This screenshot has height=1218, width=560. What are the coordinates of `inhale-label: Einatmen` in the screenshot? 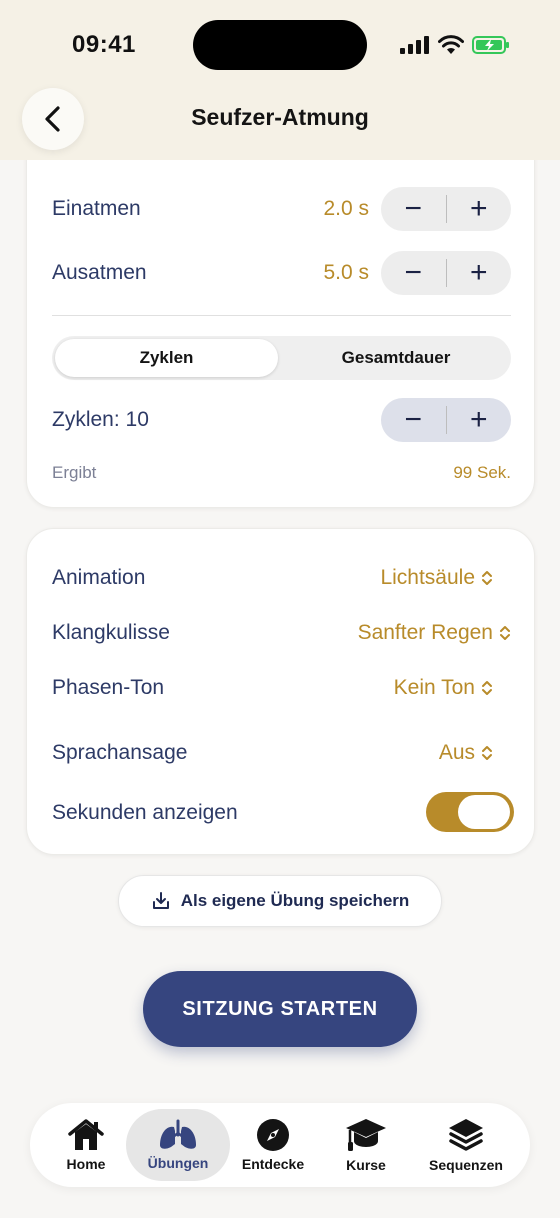 It's located at (96, 208).